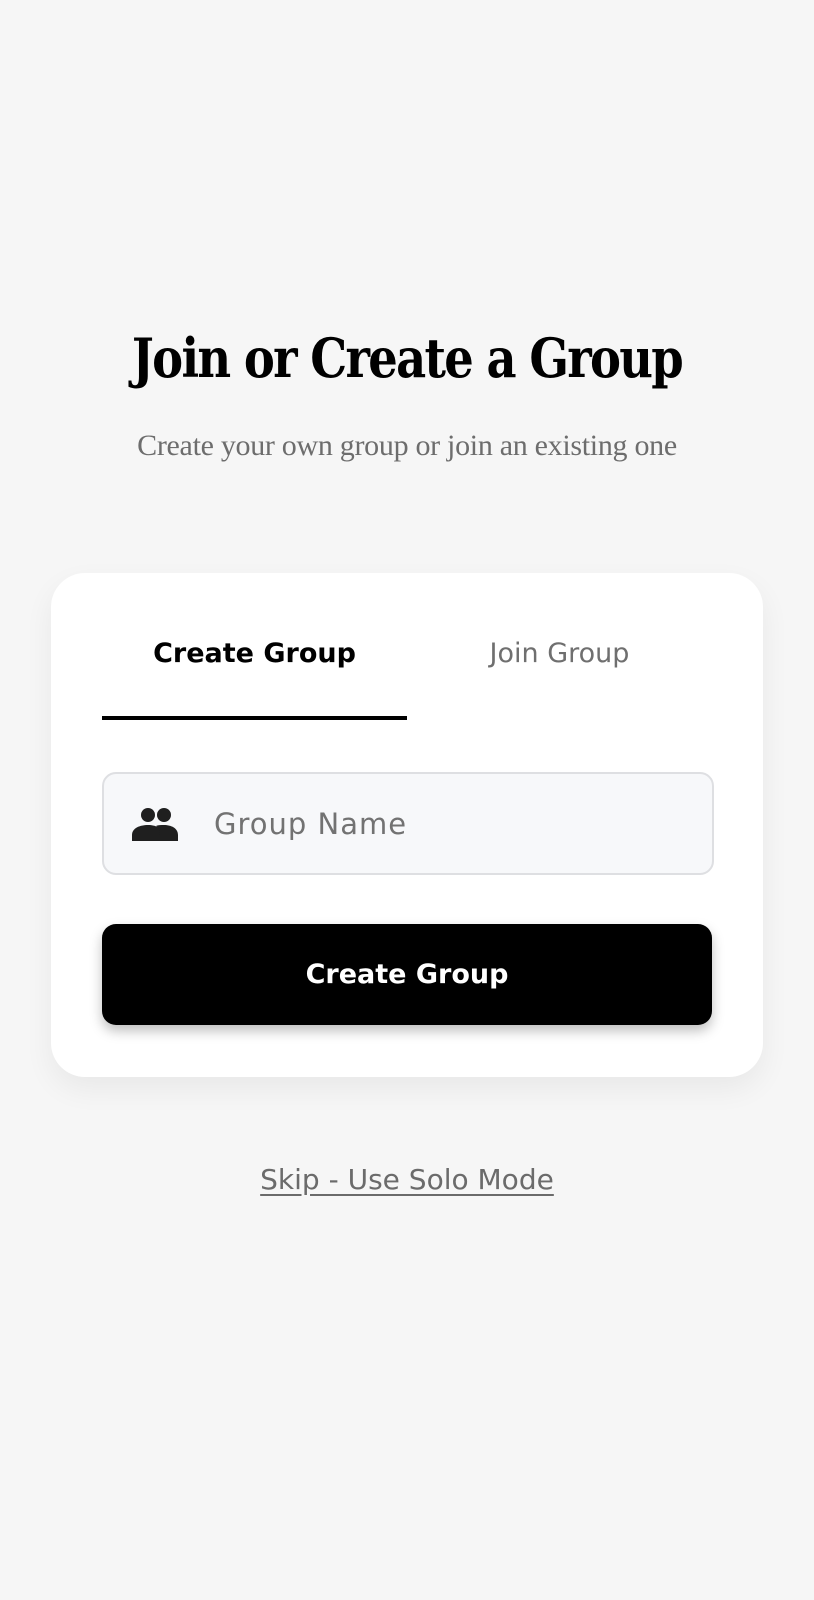 Image resolution: width=814 pixels, height=1600 pixels. Describe the element at coordinates (254, 718) in the screenshot. I see `active-tab-indicator` at that location.